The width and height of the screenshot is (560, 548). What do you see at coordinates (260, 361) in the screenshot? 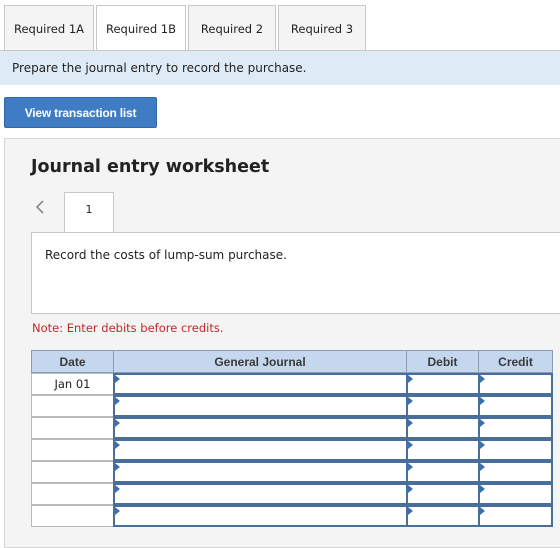
I see `header-general-journal: General Journal` at bounding box center [260, 361].